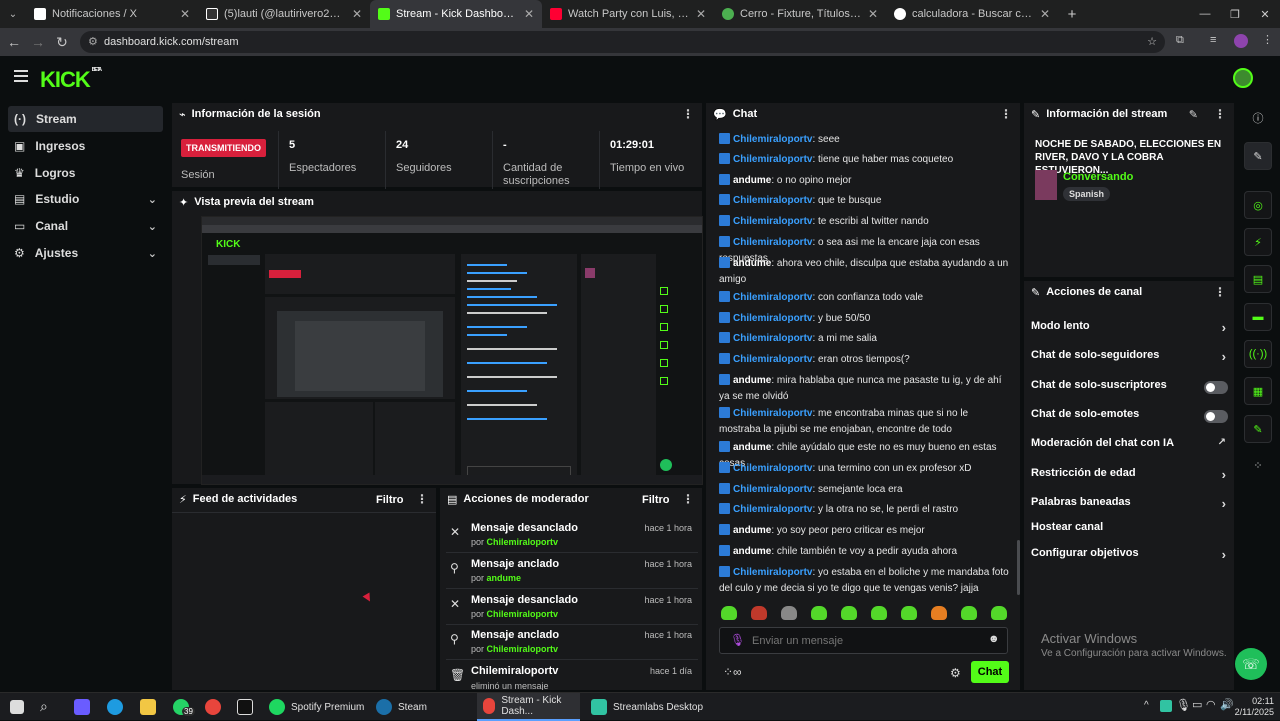 The image size is (1280, 721). Describe the element at coordinates (865, 360) in the screenshot. I see `chat-message: Chilemiraloportv: eran otros tiempos(?` at that location.